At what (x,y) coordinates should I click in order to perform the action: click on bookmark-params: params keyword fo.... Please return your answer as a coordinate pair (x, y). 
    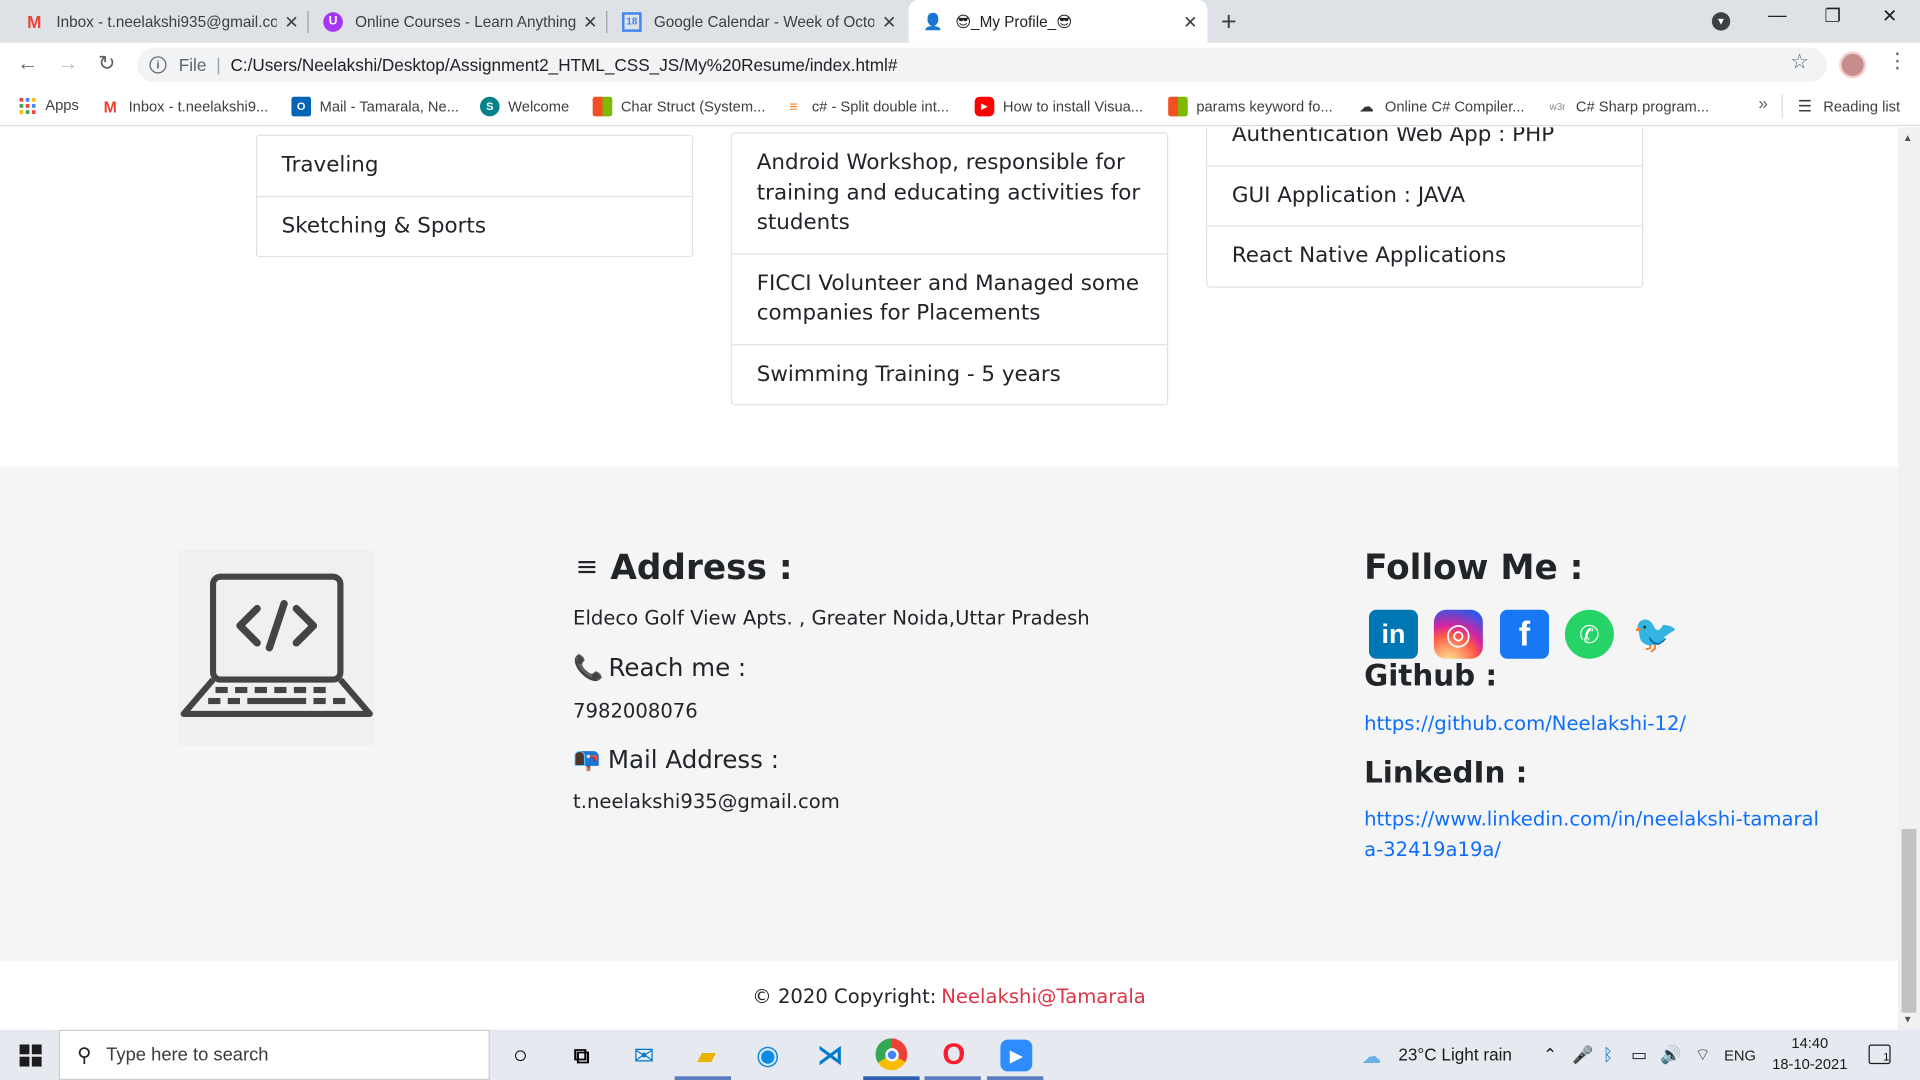
    Looking at the image, I should click on (1250, 106).